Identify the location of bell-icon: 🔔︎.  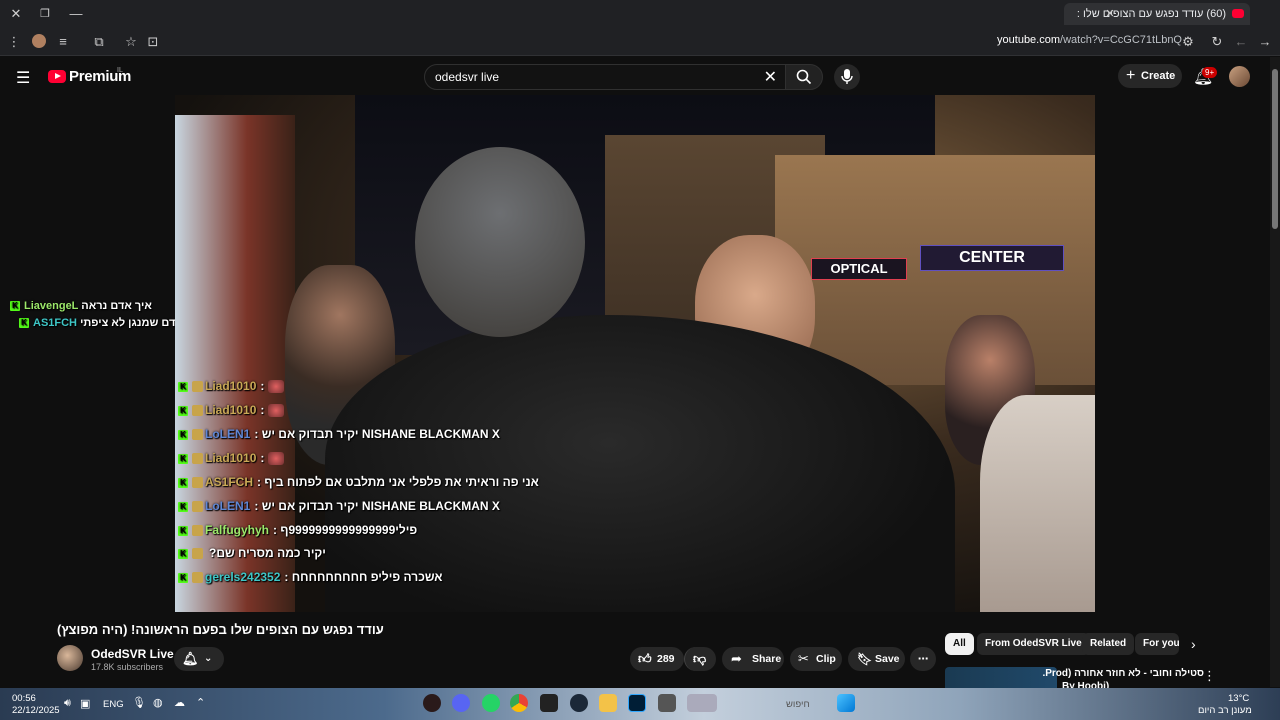
(190, 658).